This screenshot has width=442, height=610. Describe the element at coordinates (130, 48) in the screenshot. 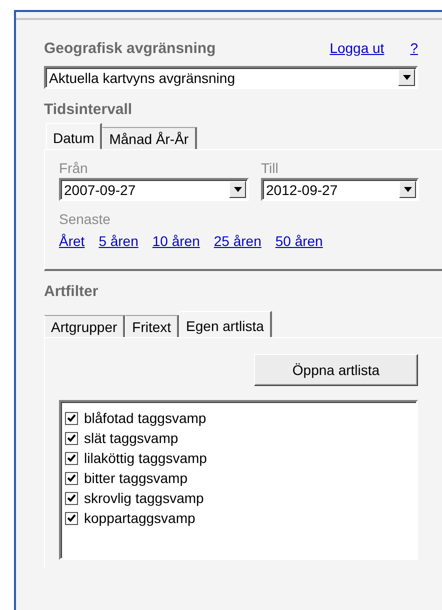

I see `section-title: Geografisk avgränsning` at that location.